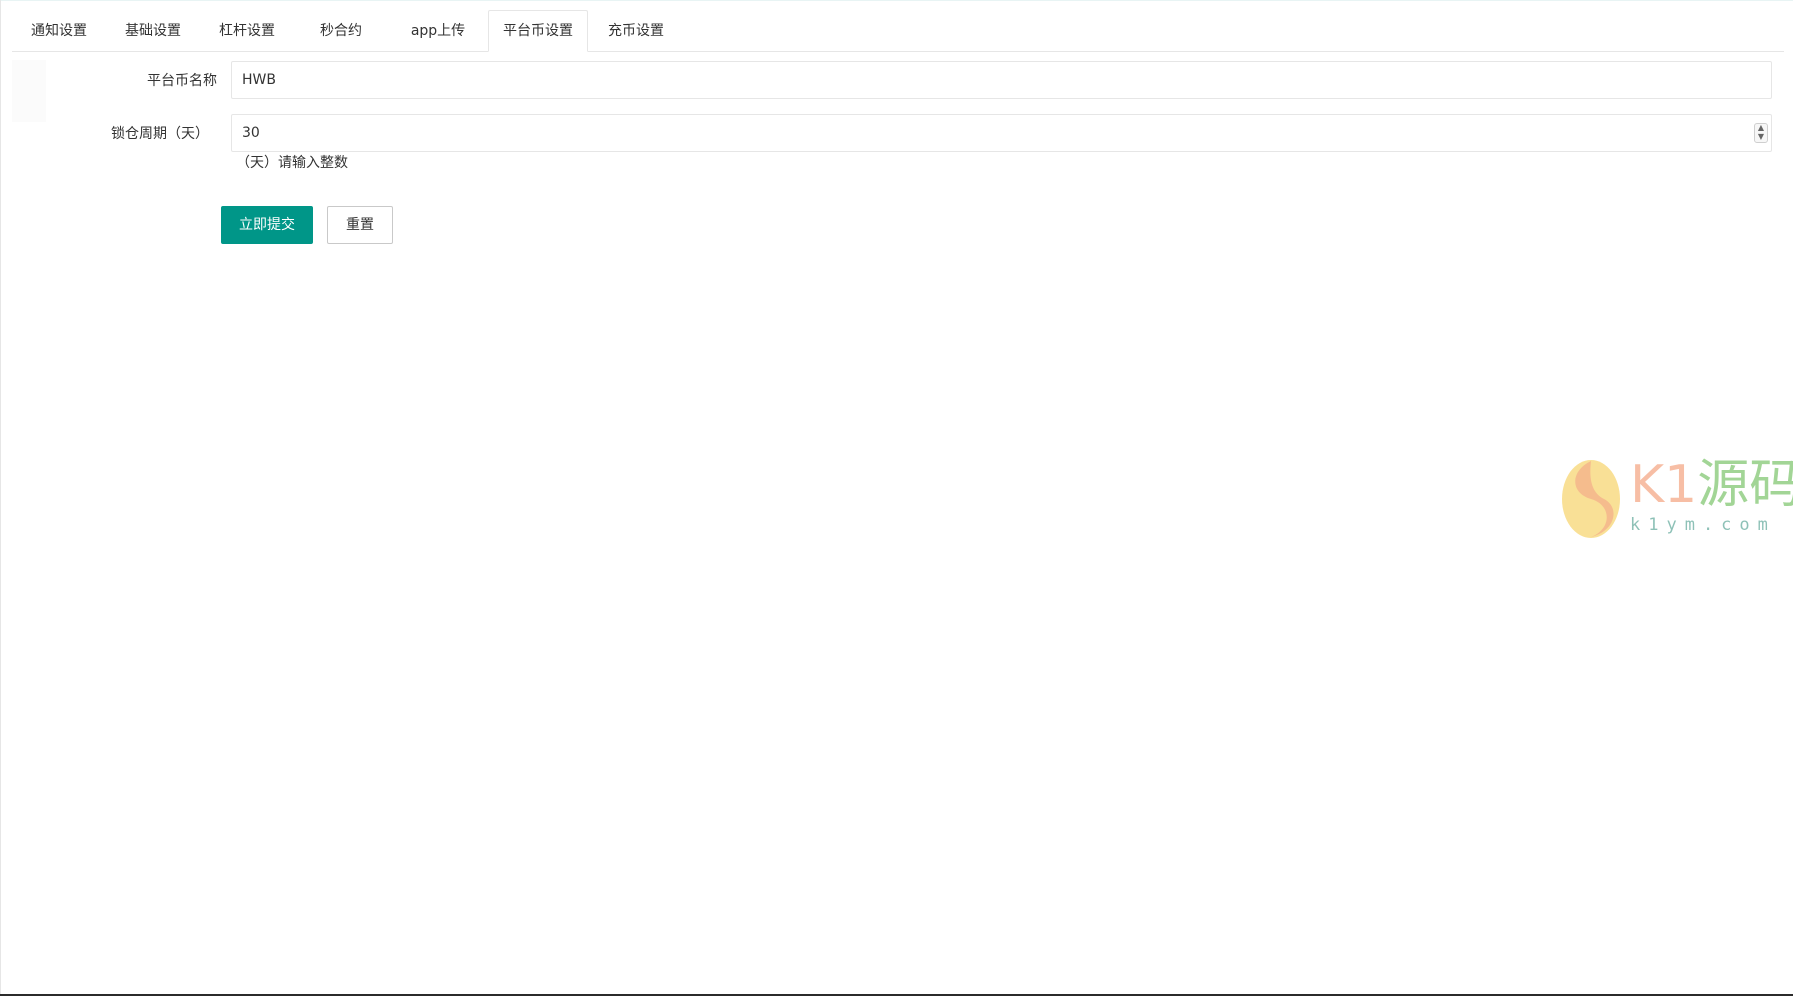 This screenshot has height=996, width=1793. Describe the element at coordinates (898, 31) in the screenshot. I see `tab-bar: 通知设置 基础设置 杠杆设置 秒合约 app上传 平台币设置 充币设置` at that location.